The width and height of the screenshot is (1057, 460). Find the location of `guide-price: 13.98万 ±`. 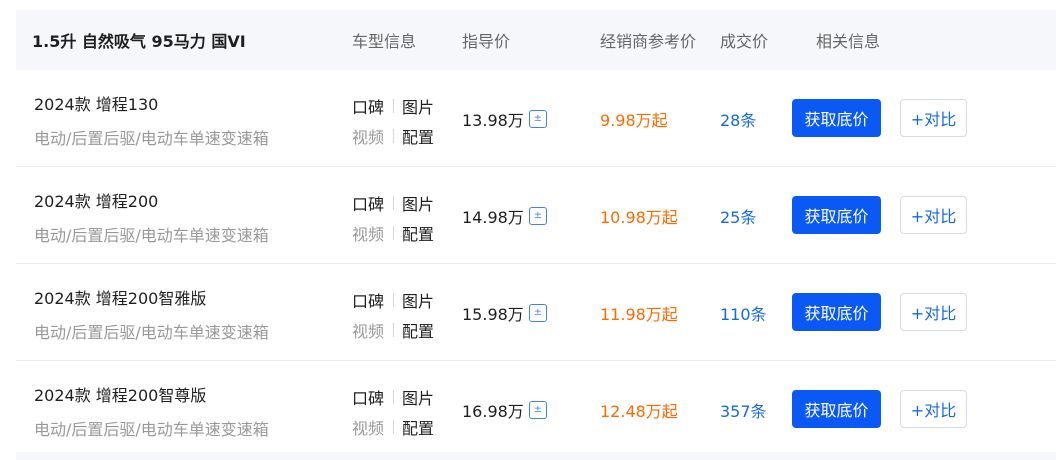

guide-price: 13.98万 ± is located at coordinates (504, 119).